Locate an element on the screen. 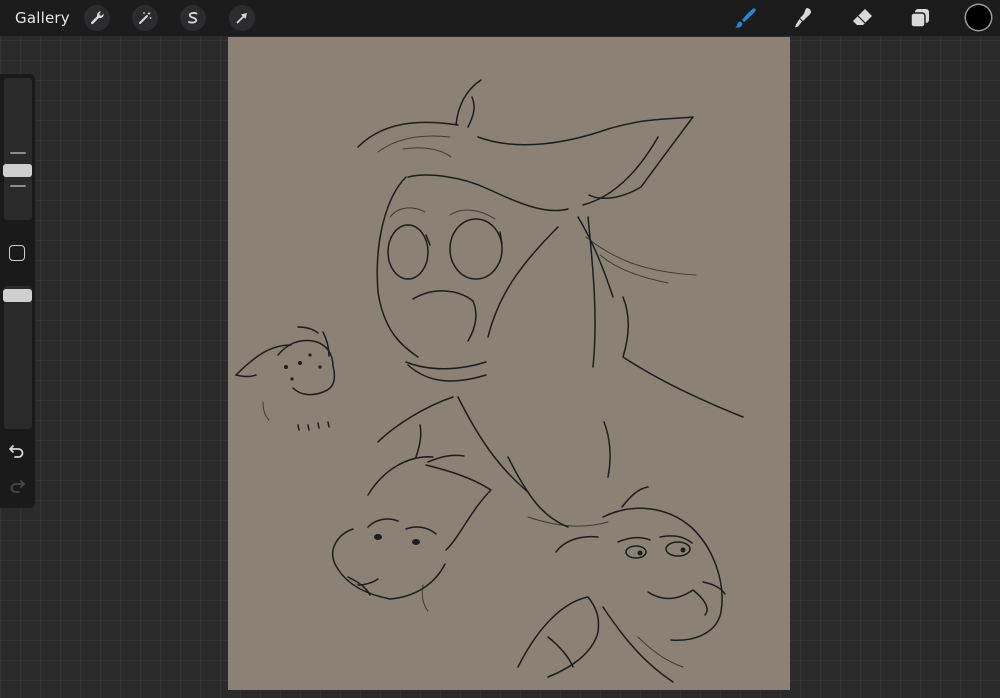 The width and height of the screenshot is (1000, 698). opacity-slider is located at coordinates (18, 357).